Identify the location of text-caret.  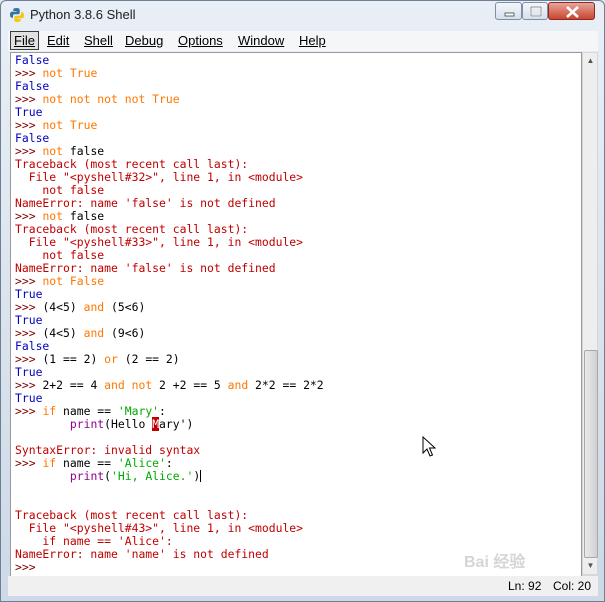
(201, 476).